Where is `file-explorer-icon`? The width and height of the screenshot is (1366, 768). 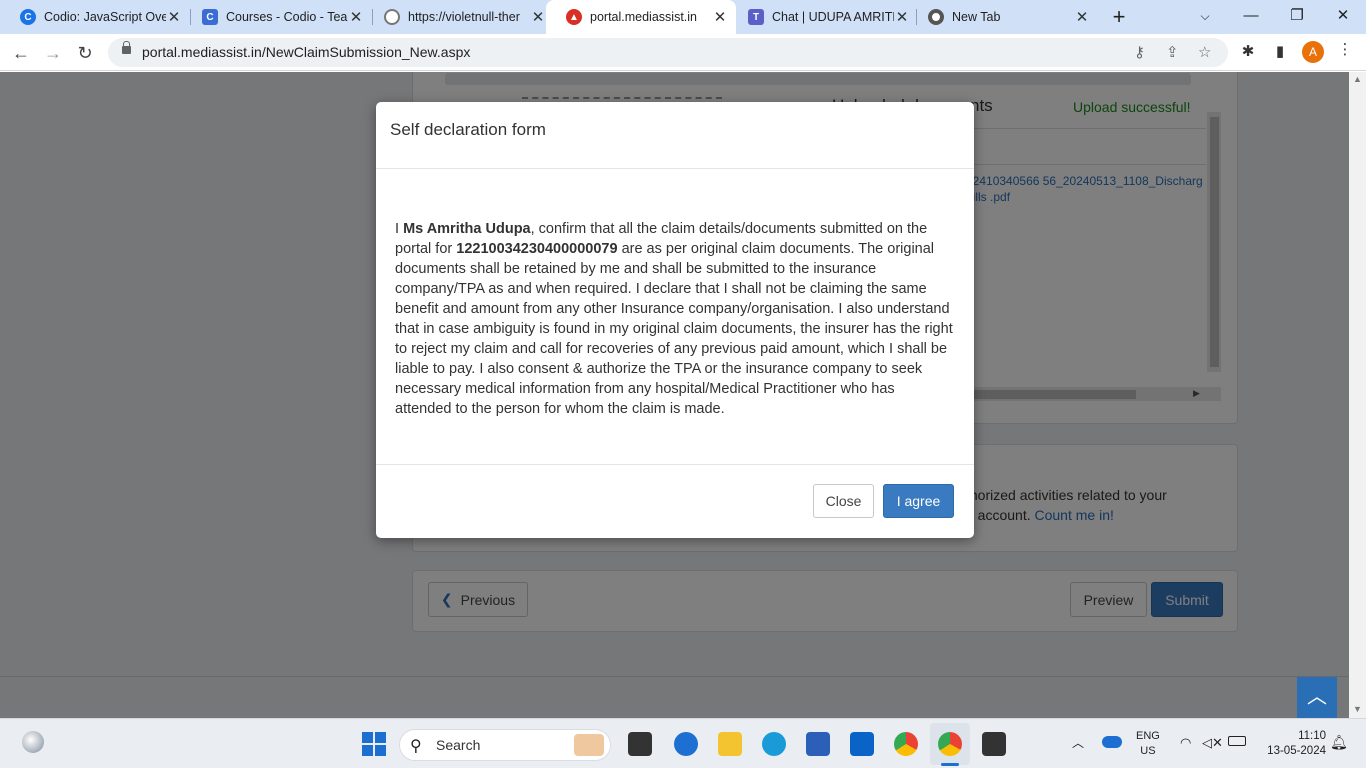 file-explorer-icon is located at coordinates (730, 744).